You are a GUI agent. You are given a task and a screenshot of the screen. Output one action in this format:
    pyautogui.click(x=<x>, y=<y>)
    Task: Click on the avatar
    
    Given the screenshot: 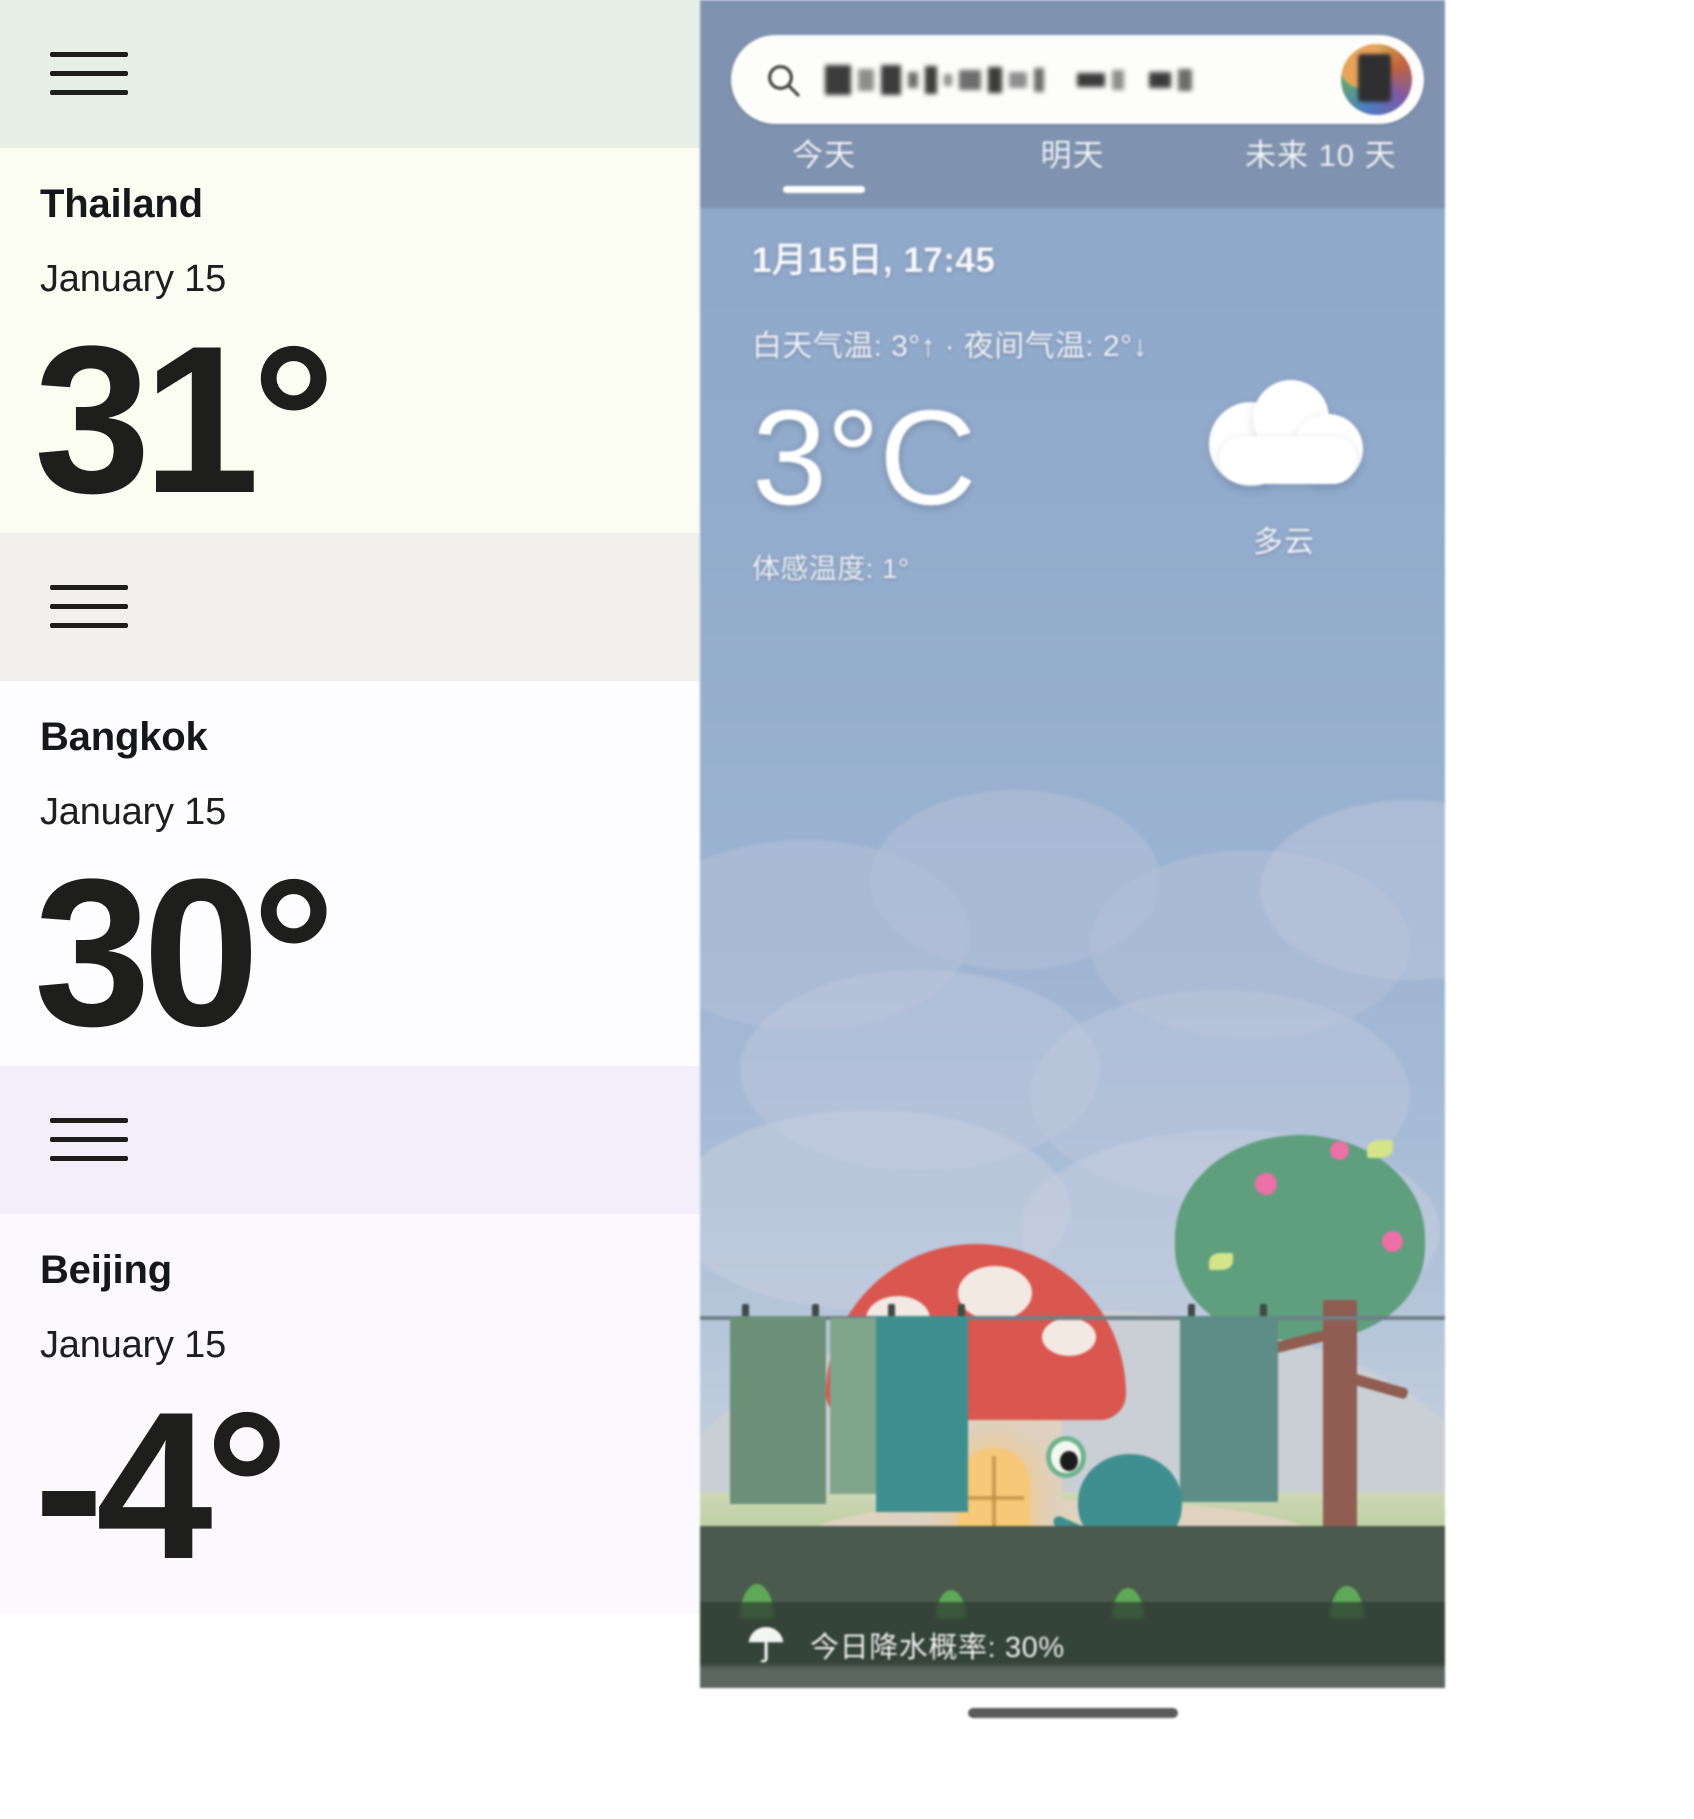 What is the action you would take?
    pyautogui.click(x=1376, y=79)
    